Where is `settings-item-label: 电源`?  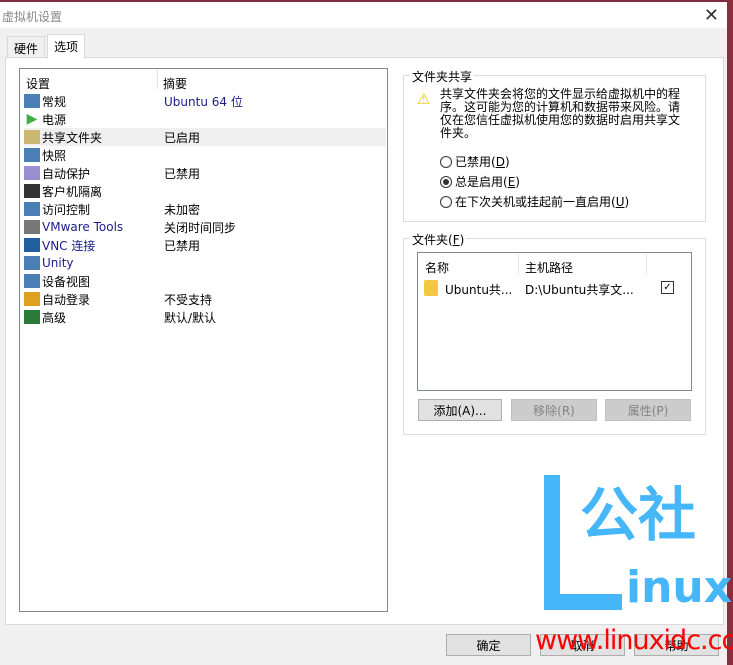 settings-item-label: 电源 is located at coordinates (54, 119).